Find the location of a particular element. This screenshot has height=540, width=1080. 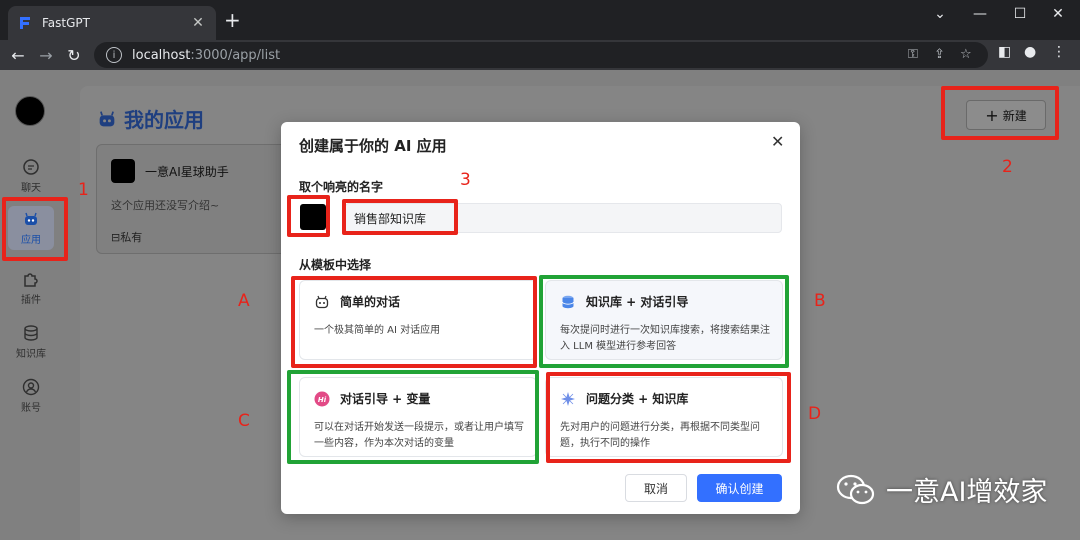

annotation-mark-a: A is located at coordinates (244, 301).